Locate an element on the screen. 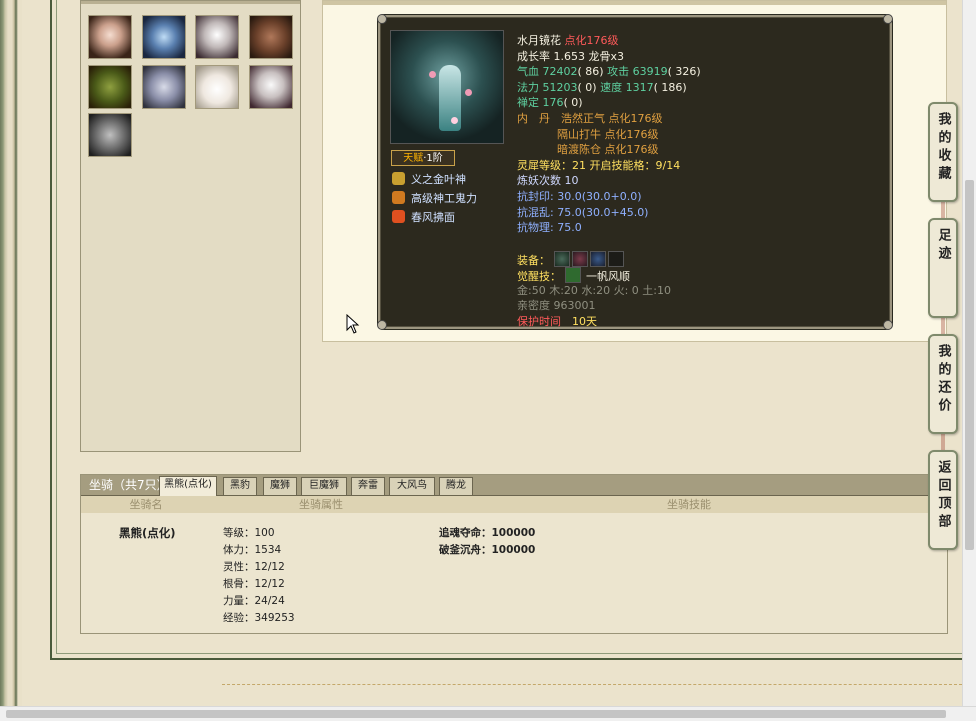 The width and height of the screenshot is (976, 721). wind-skill-icon is located at coordinates (398, 216).